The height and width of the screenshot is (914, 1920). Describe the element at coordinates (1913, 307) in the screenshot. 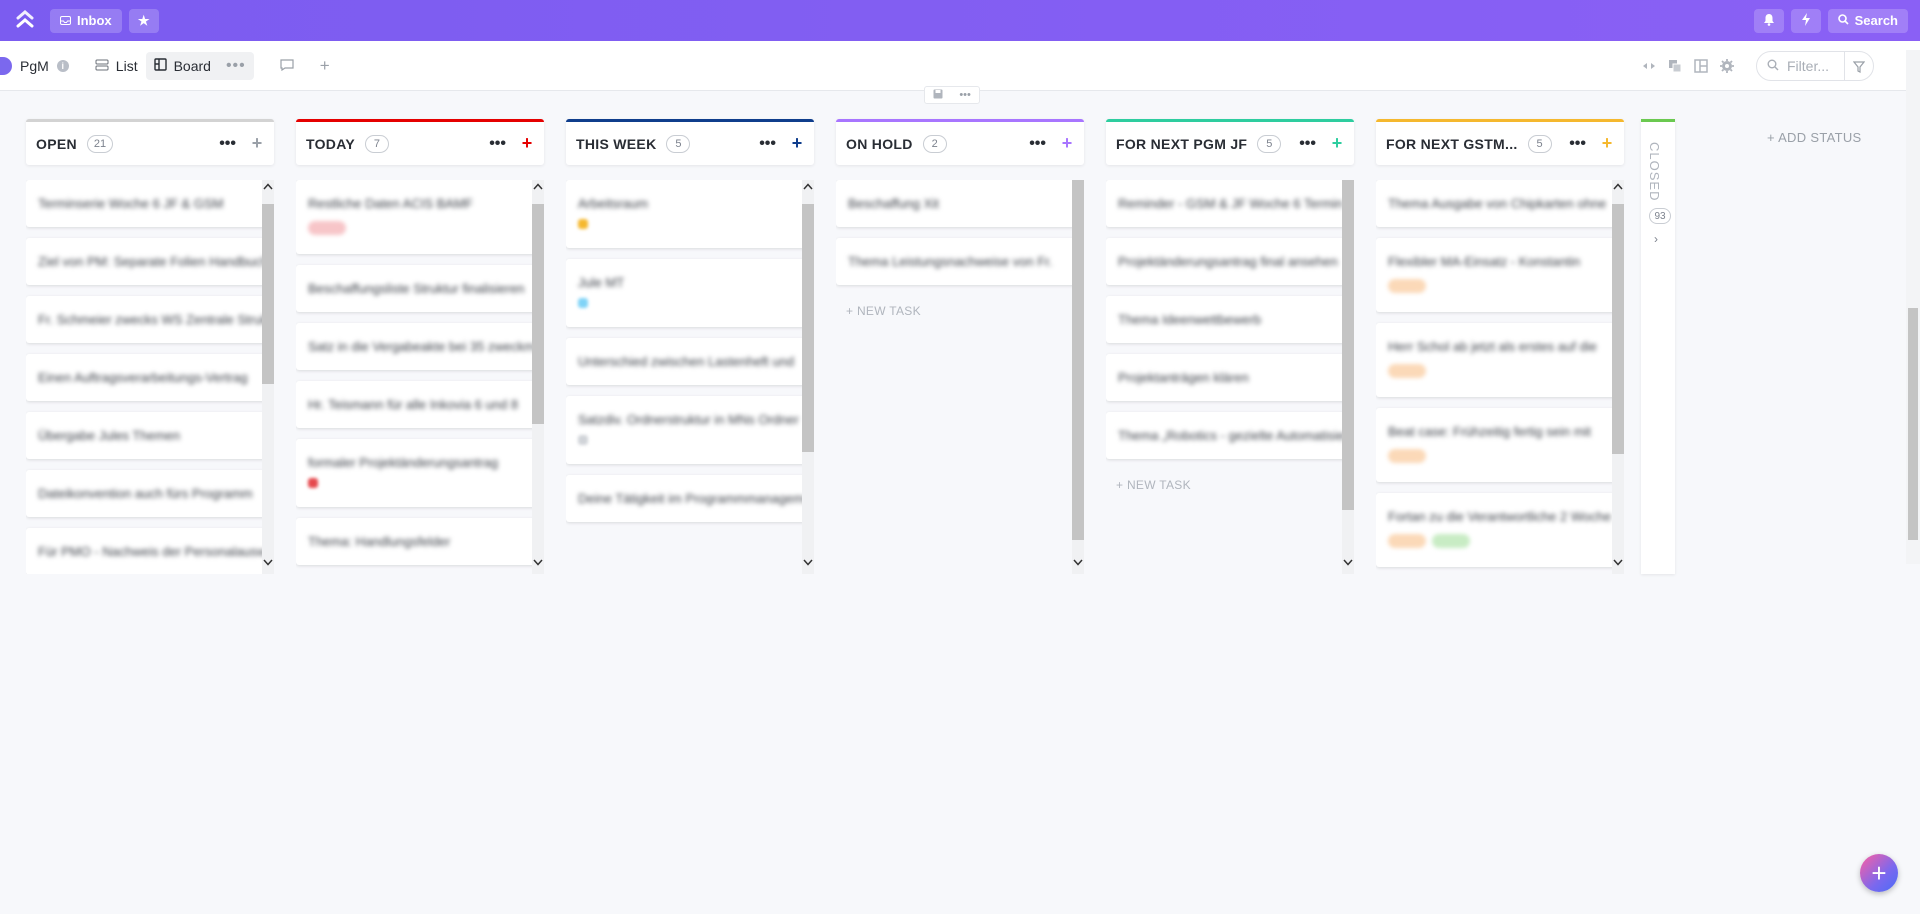

I see `page-scrollbar` at that location.